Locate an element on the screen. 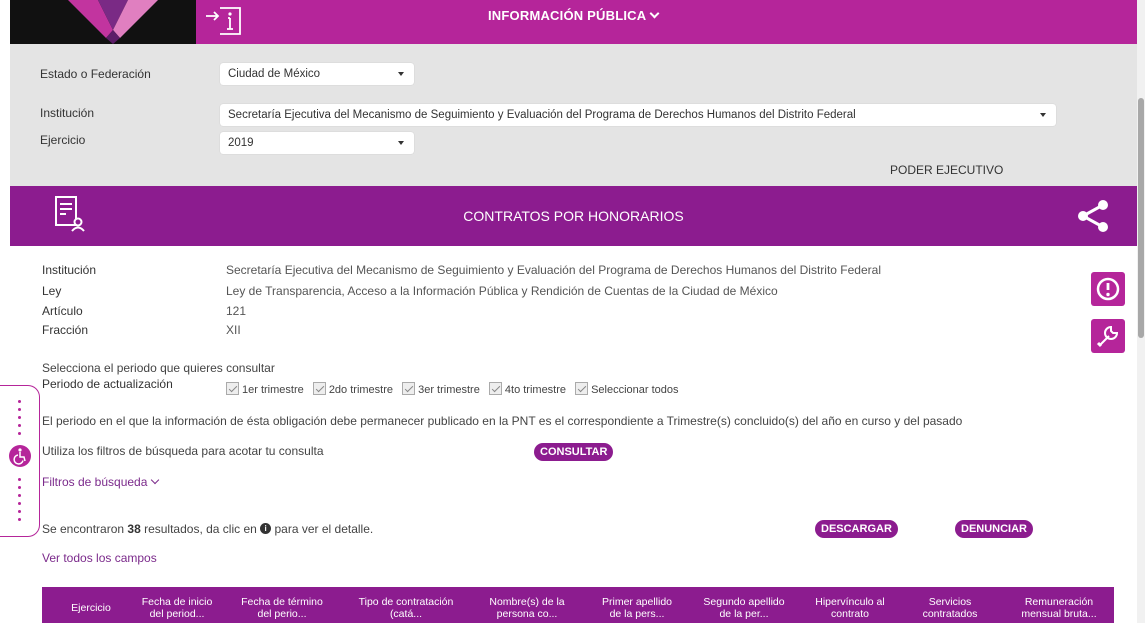 The height and width of the screenshot is (623, 1145). logo is located at coordinates (103, 22).